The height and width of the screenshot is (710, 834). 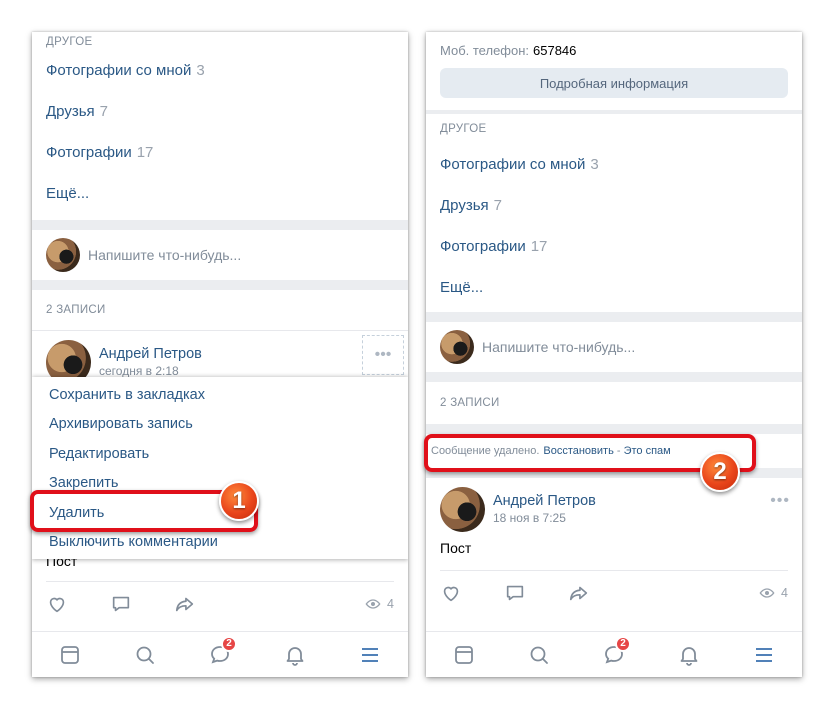 I want to click on details-button: Подробная информация, so click(x=614, y=83).